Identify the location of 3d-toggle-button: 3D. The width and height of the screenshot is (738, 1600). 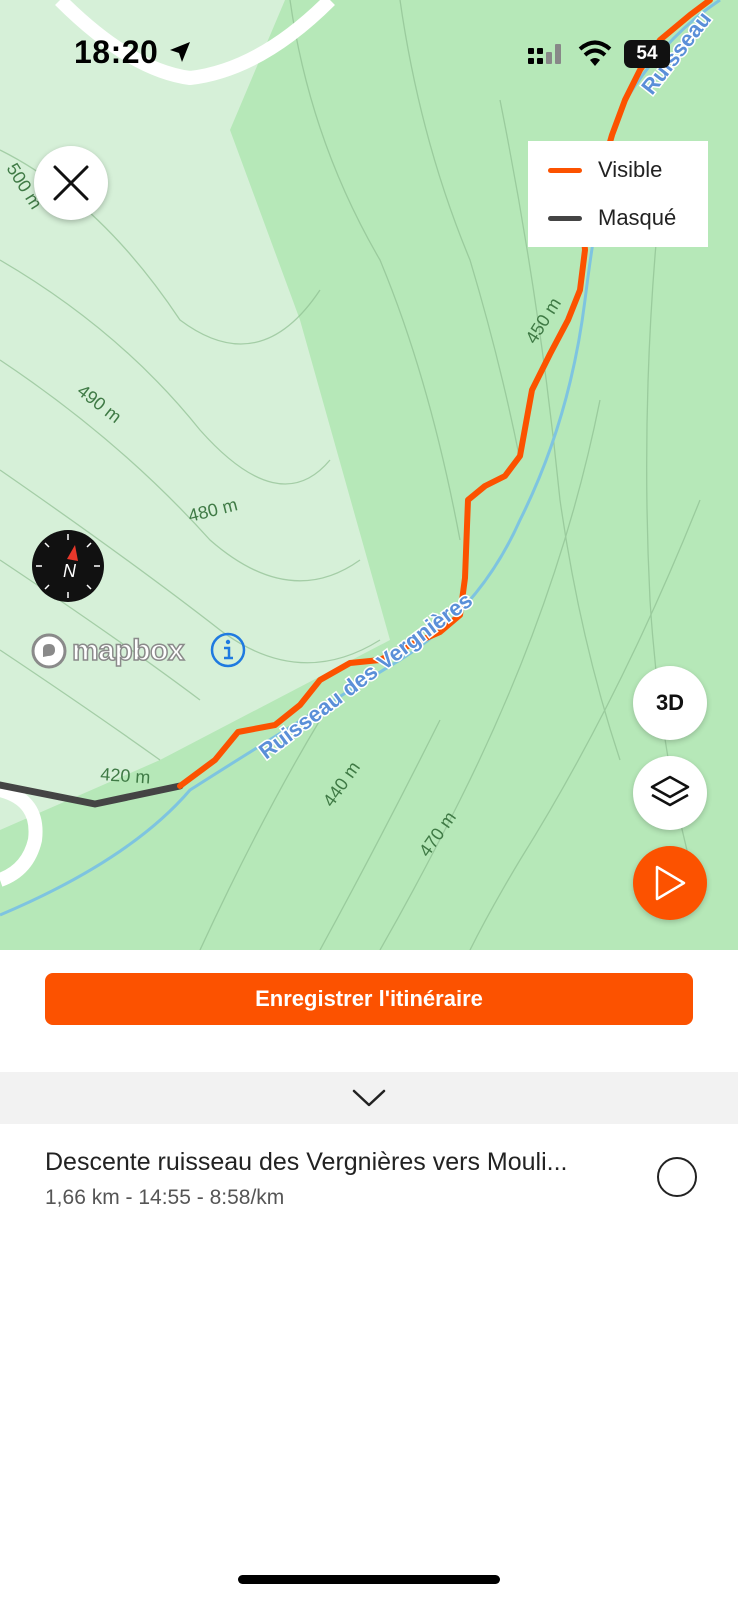
(670, 703).